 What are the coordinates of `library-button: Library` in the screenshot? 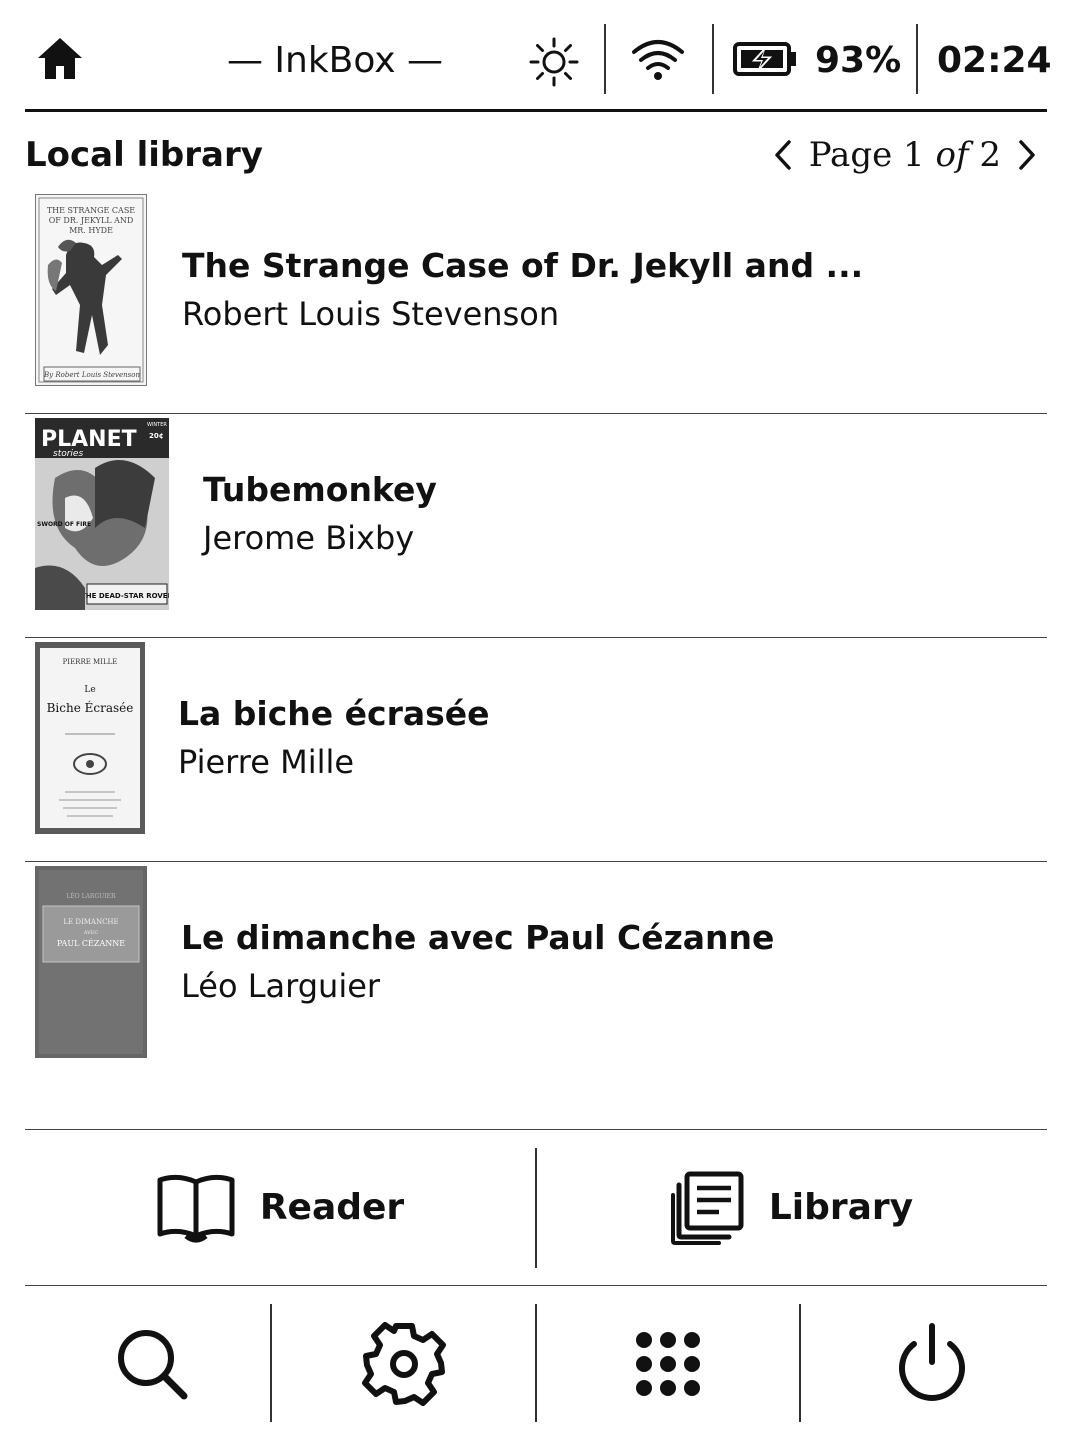 It's located at (792, 1207).